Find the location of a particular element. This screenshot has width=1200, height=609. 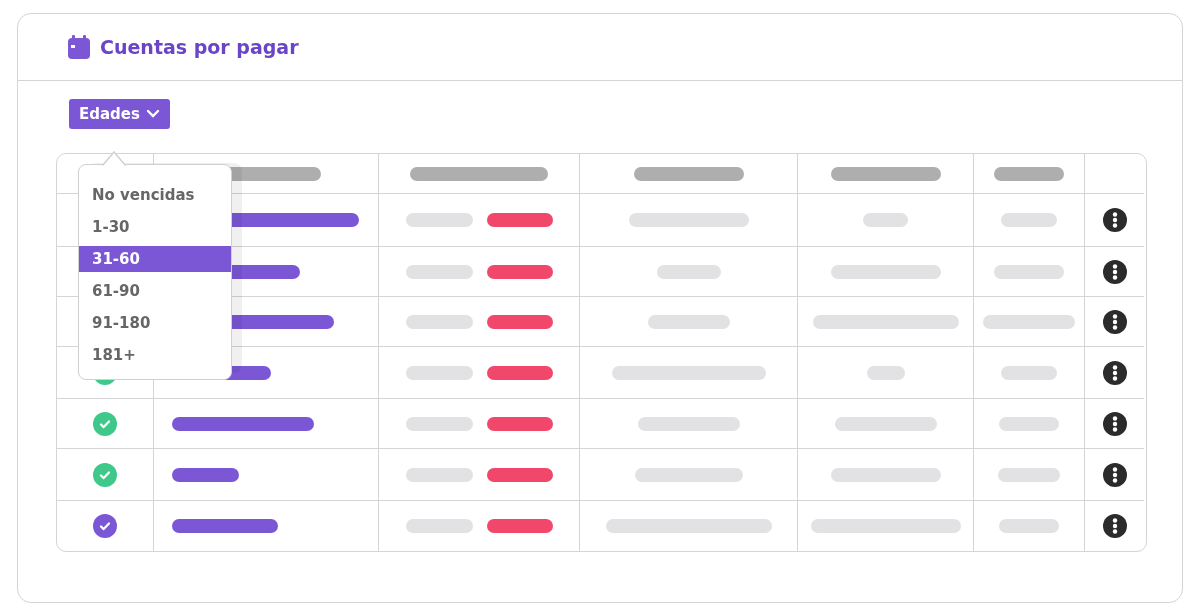

chevron-down-icon is located at coordinates (152, 114).